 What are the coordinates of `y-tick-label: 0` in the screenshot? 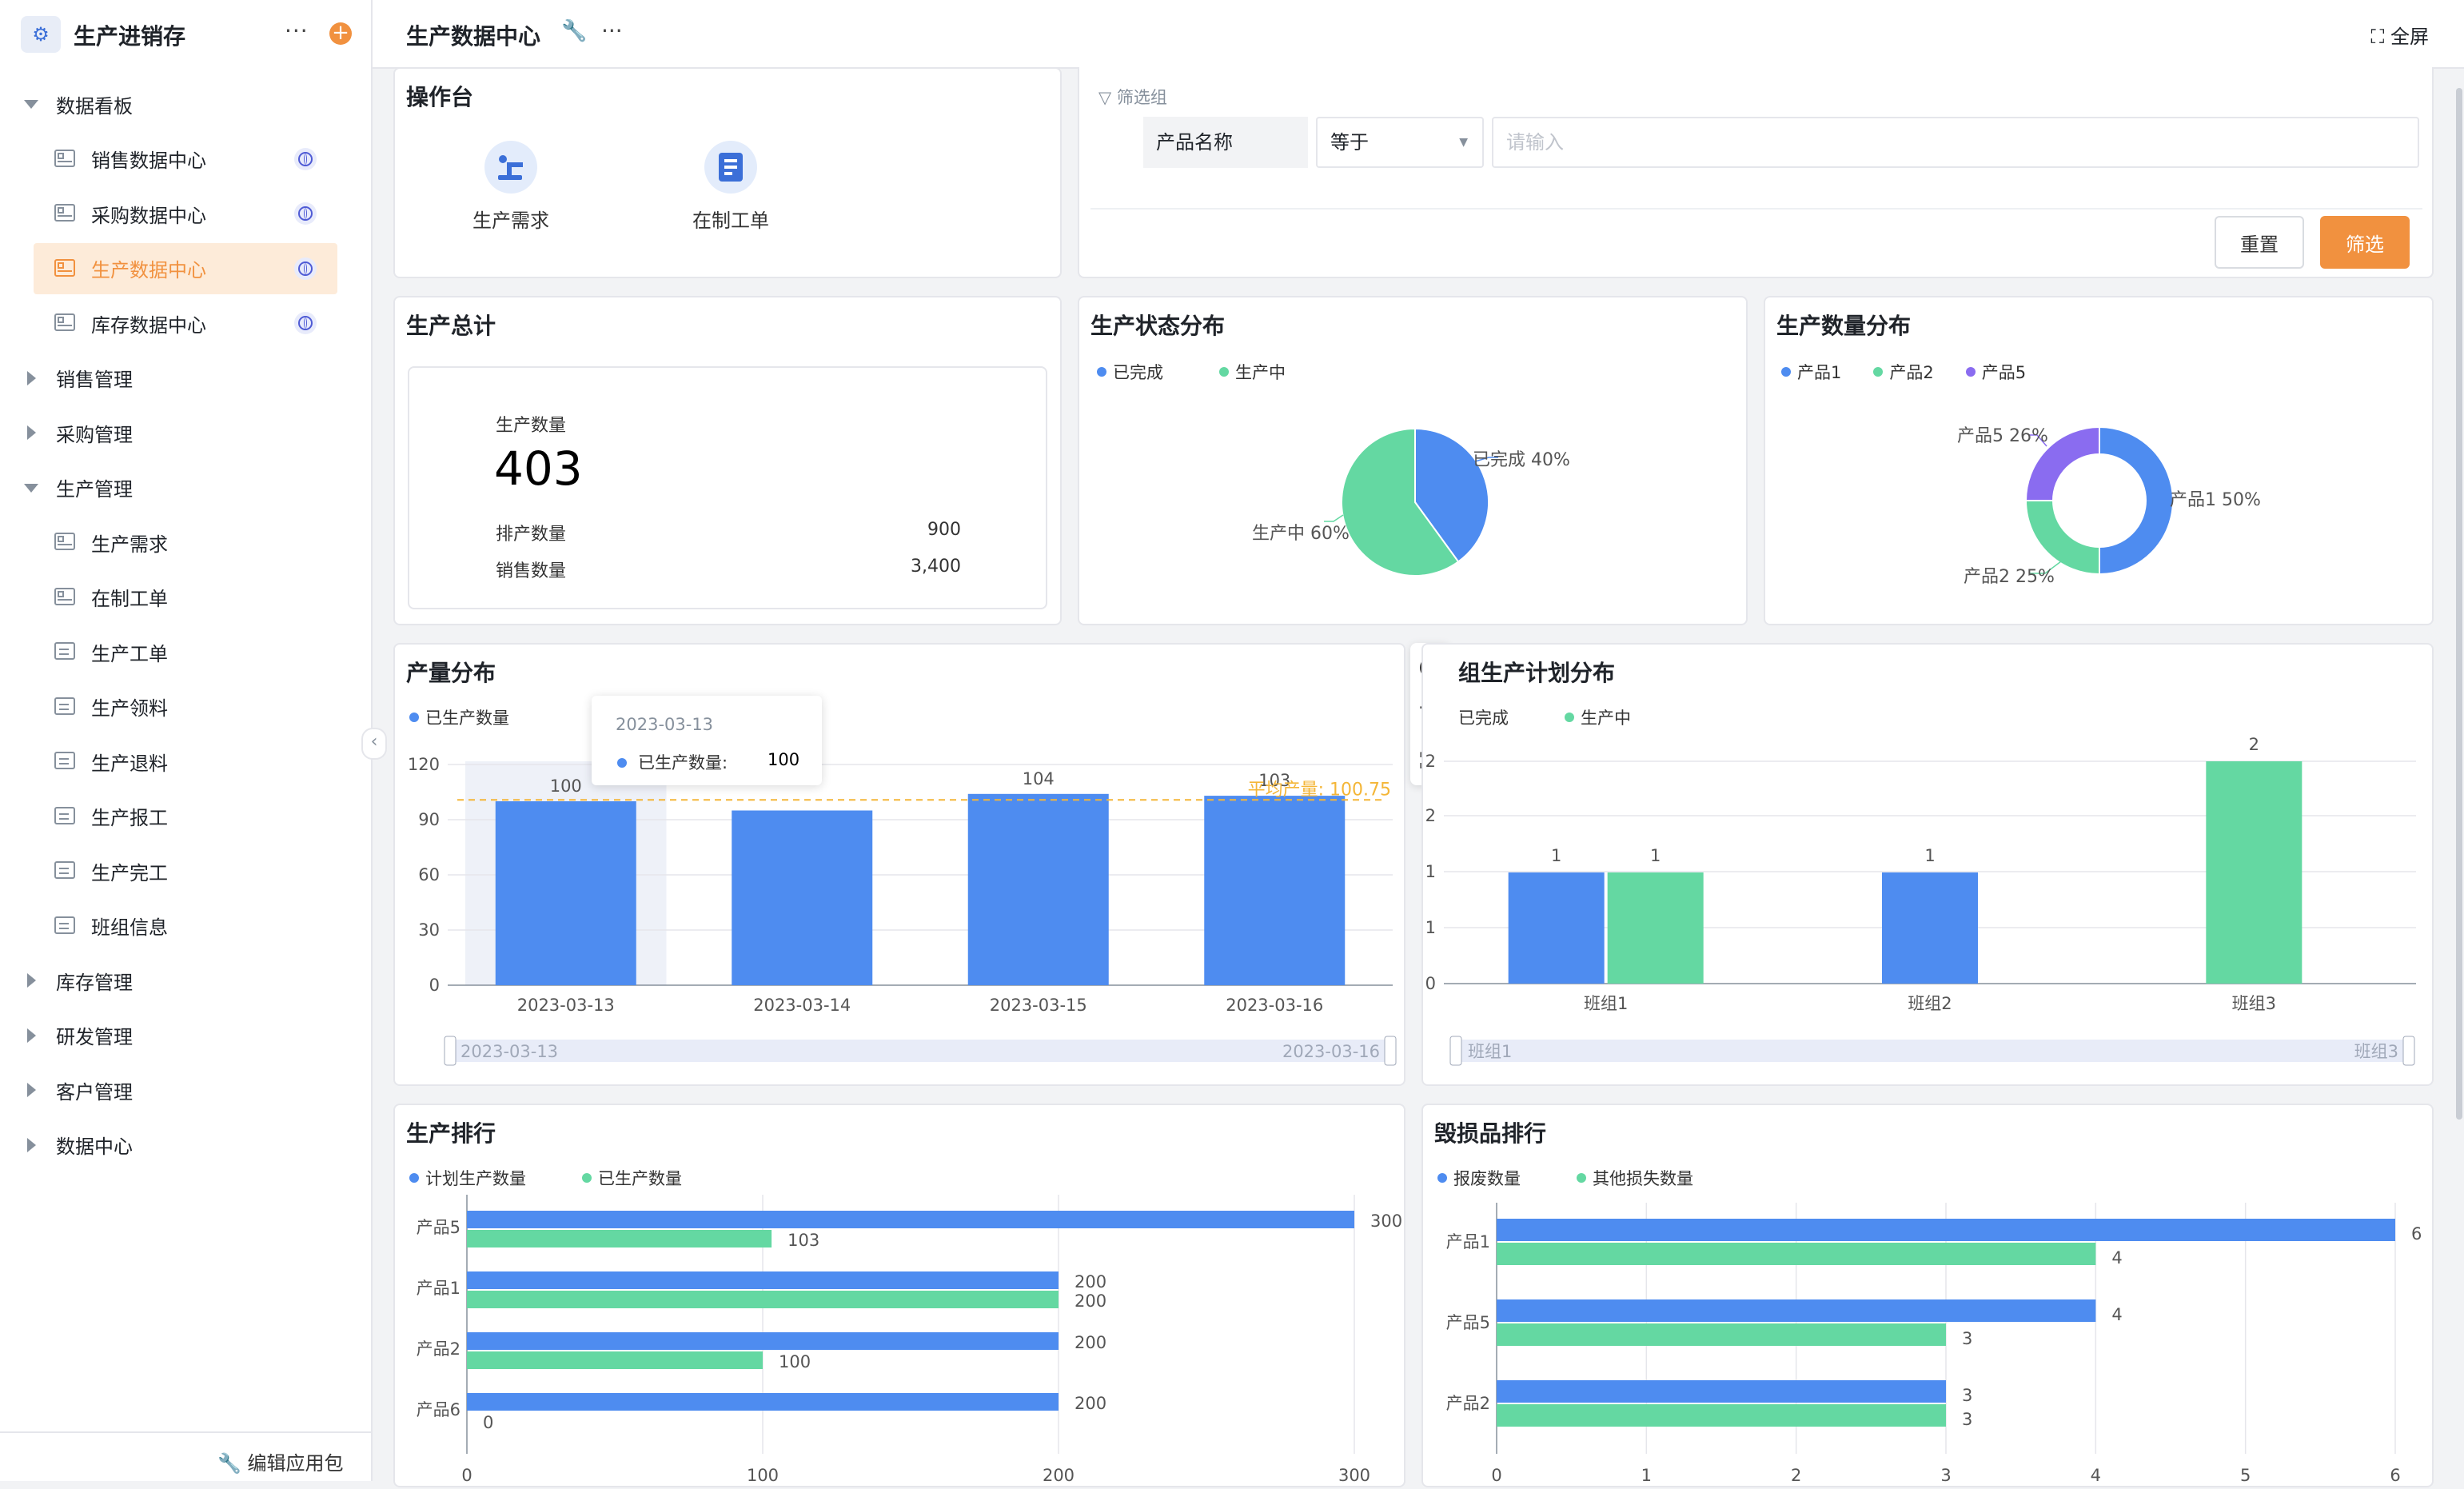 It's located at (1430, 983).